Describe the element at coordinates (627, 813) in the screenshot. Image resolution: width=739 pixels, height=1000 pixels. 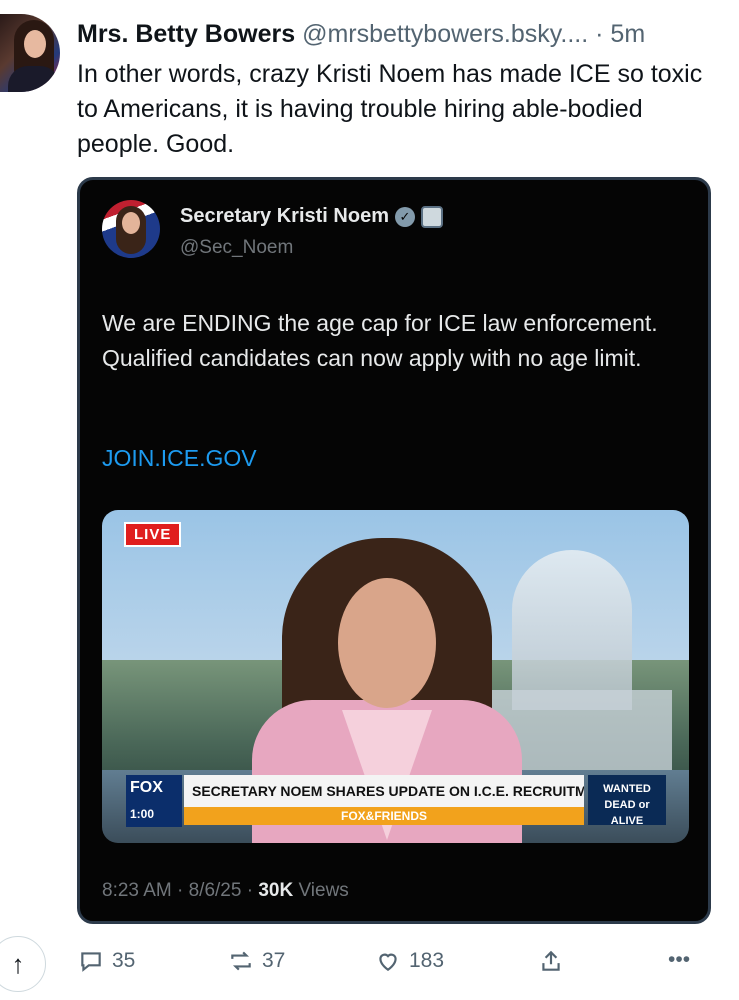
I see `promo-subtitle: DEAD or ALIVE` at that location.